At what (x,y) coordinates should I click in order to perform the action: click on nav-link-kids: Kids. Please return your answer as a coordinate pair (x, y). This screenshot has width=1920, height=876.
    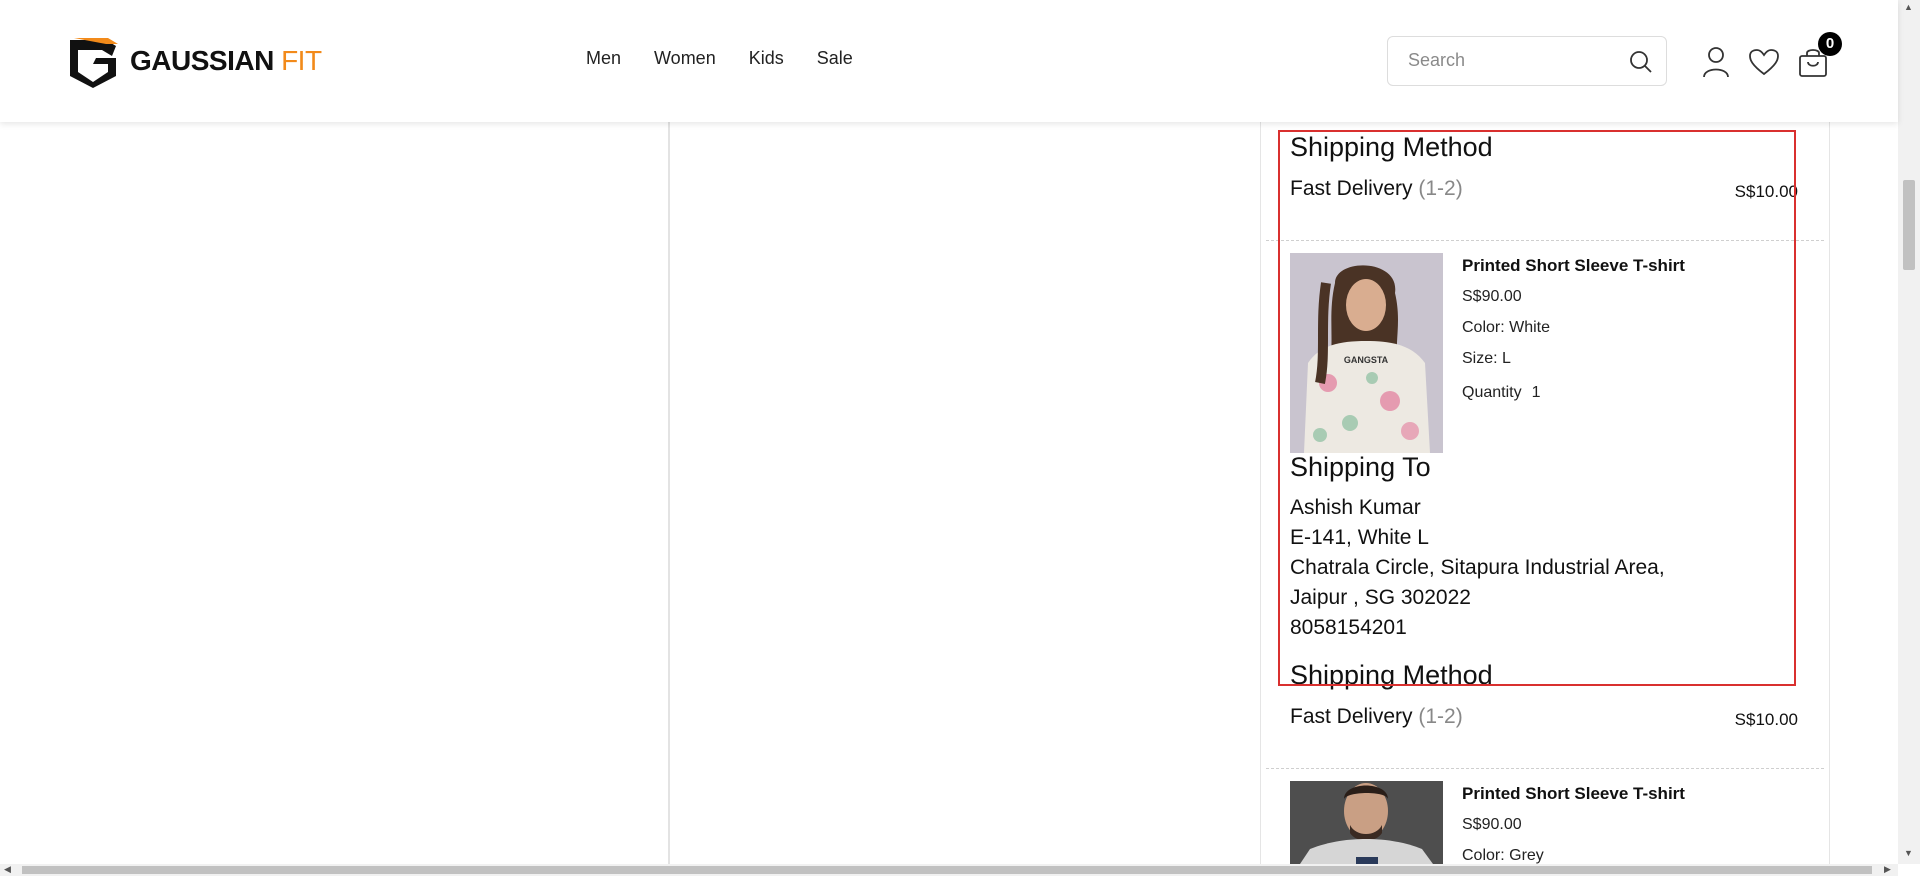
    Looking at the image, I should click on (766, 58).